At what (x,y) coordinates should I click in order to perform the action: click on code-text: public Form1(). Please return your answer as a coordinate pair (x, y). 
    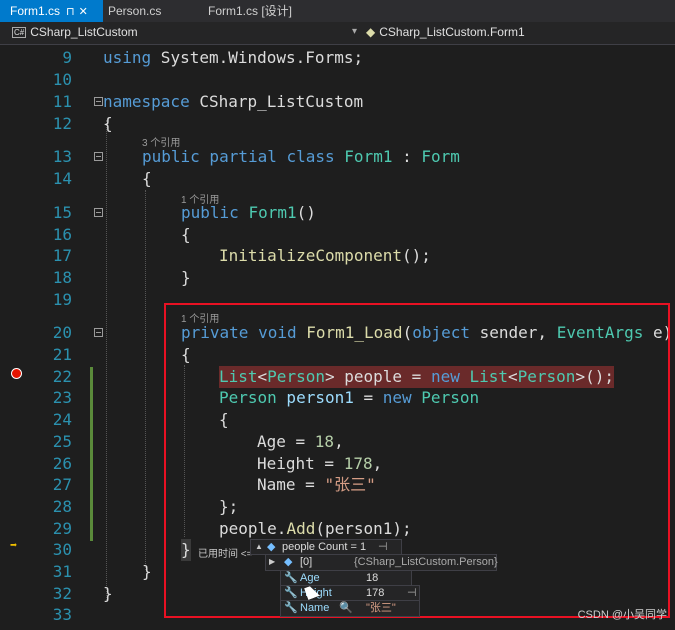
    Looking at the image, I should click on (248, 212).